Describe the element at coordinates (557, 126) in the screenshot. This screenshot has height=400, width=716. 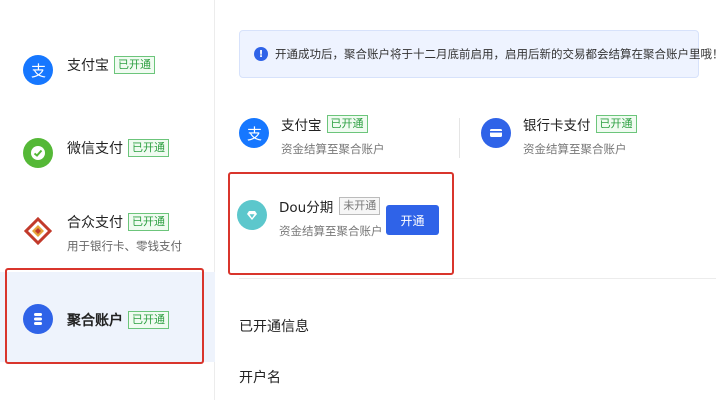
I see `method-name: 银行卡支付` at that location.